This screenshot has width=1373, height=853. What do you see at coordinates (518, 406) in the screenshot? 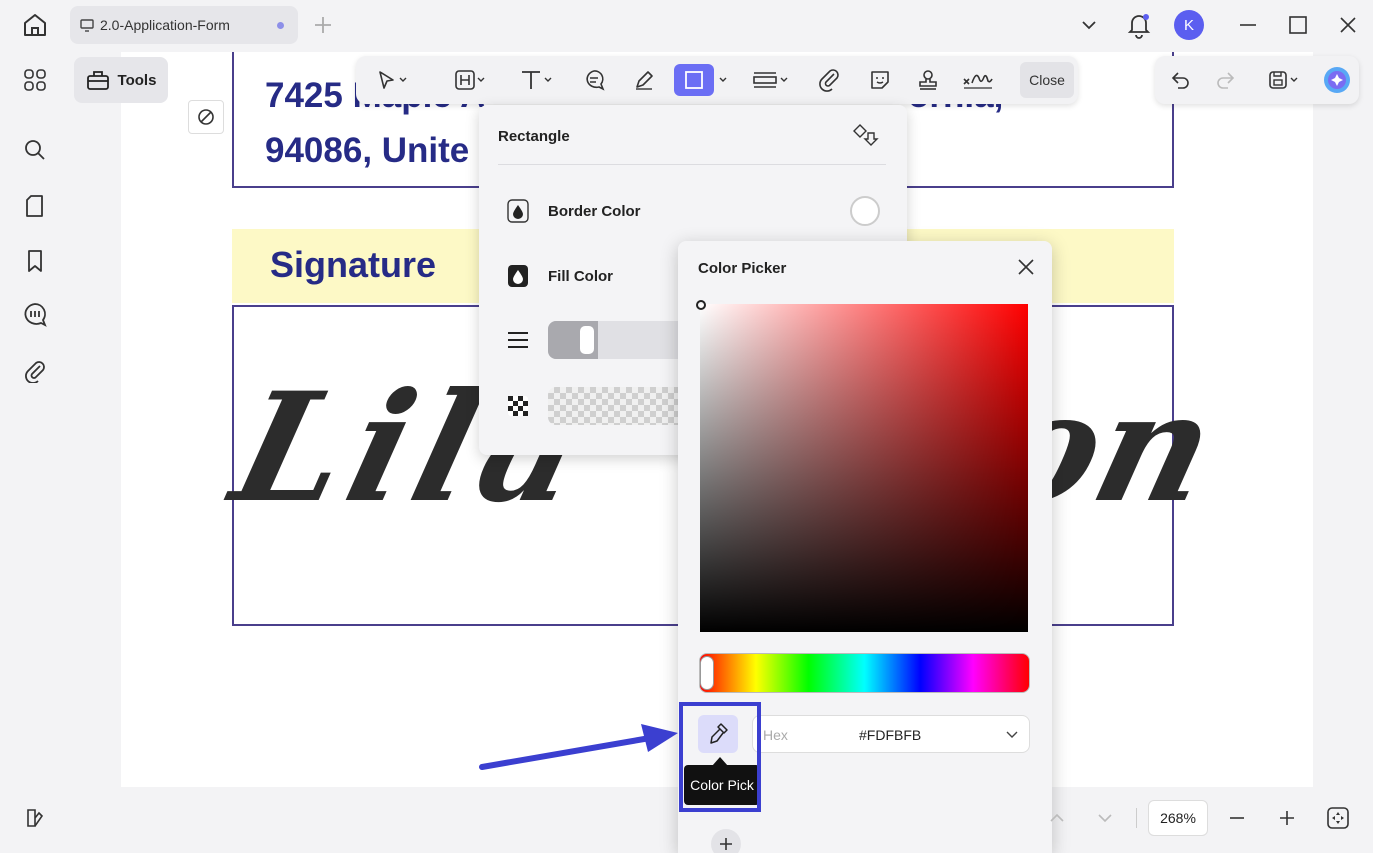
I see `opacity-icon` at bounding box center [518, 406].